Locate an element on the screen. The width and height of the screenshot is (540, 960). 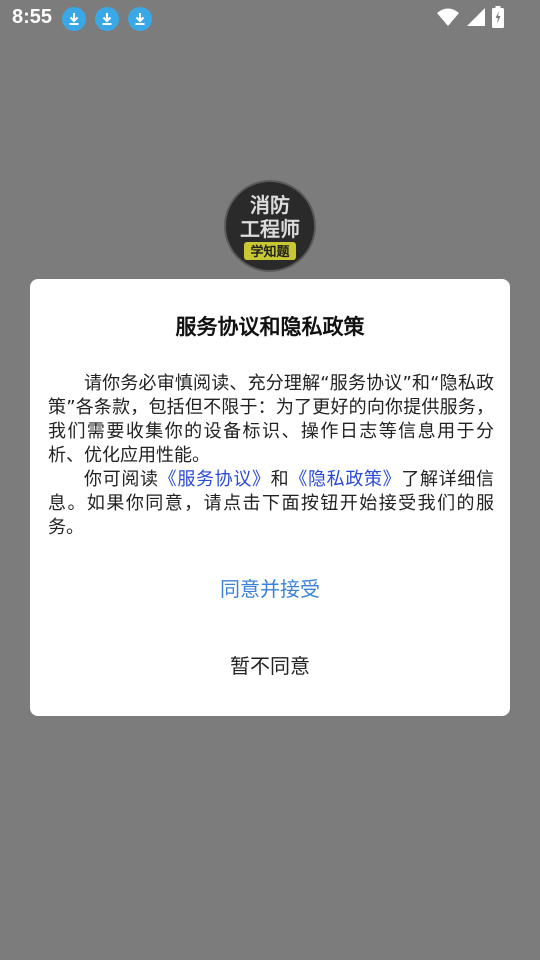
status-bar: 8:55 is located at coordinates (270, 18).